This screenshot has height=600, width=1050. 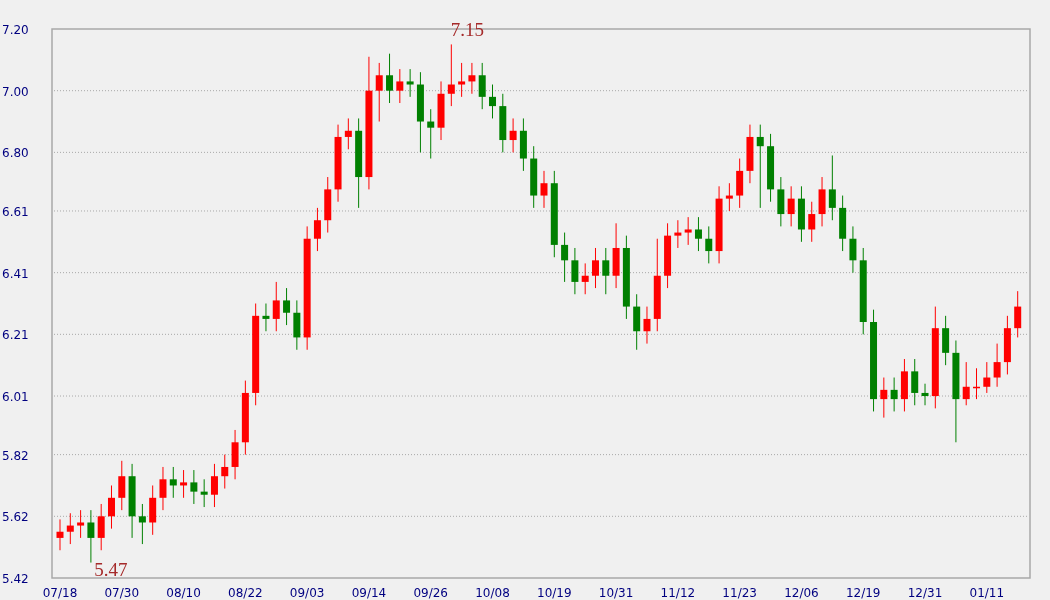 I want to click on y-tick-label: 6.41, so click(x=15, y=273).